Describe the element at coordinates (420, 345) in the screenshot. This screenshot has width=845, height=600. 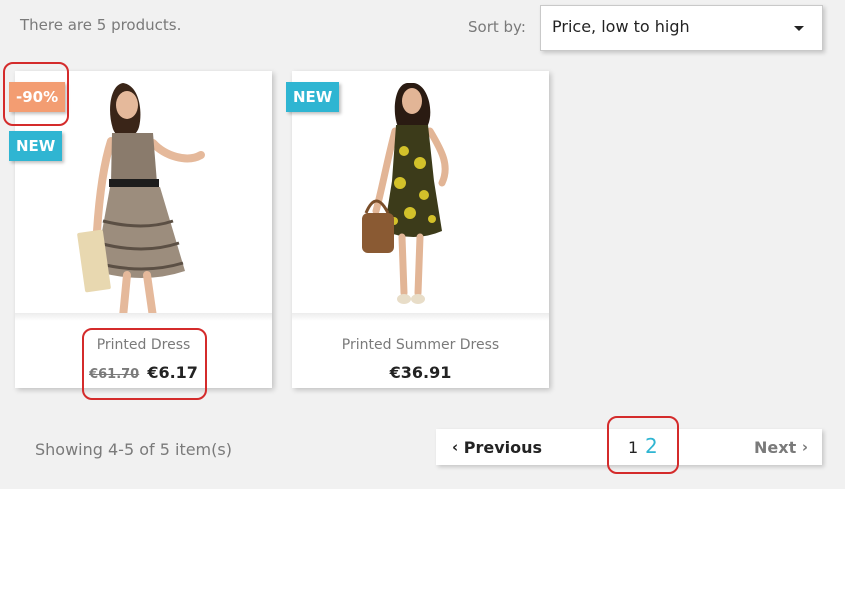
I see `product-name: Printed Summer Dress` at that location.